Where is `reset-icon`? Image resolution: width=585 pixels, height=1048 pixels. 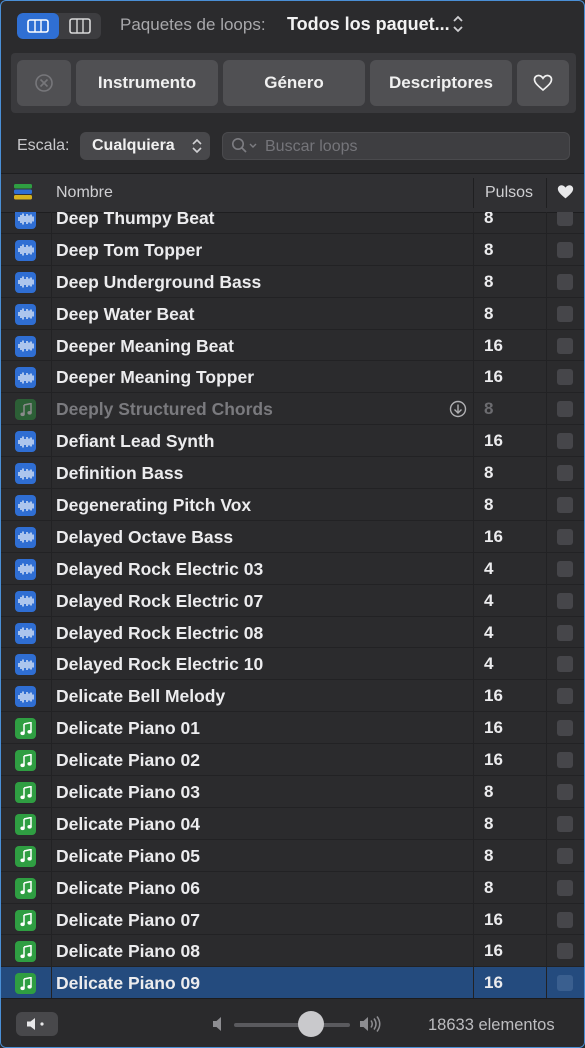
reset-icon is located at coordinates (44, 83).